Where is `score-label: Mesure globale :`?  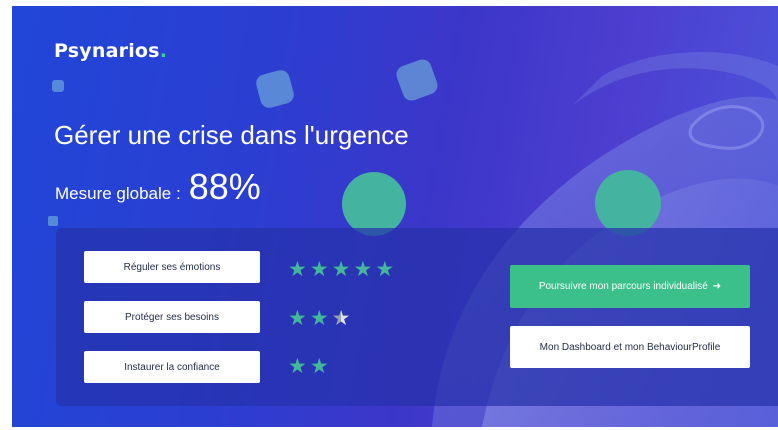 score-label: Mesure globale : is located at coordinates (118, 193).